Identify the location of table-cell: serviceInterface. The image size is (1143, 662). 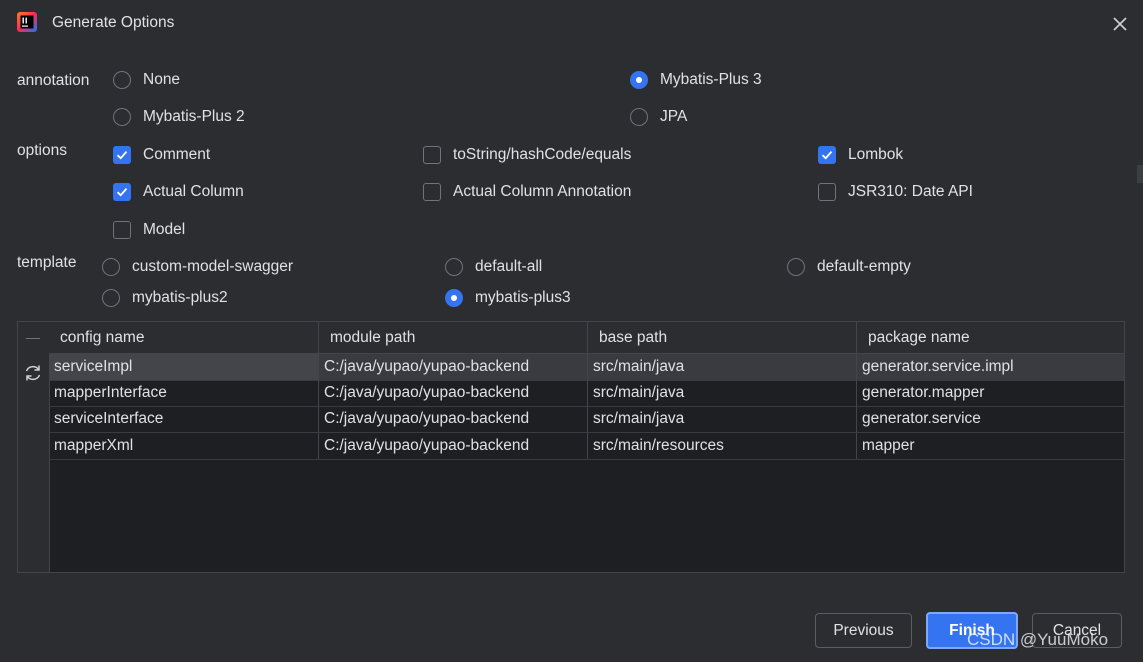
(184, 419).